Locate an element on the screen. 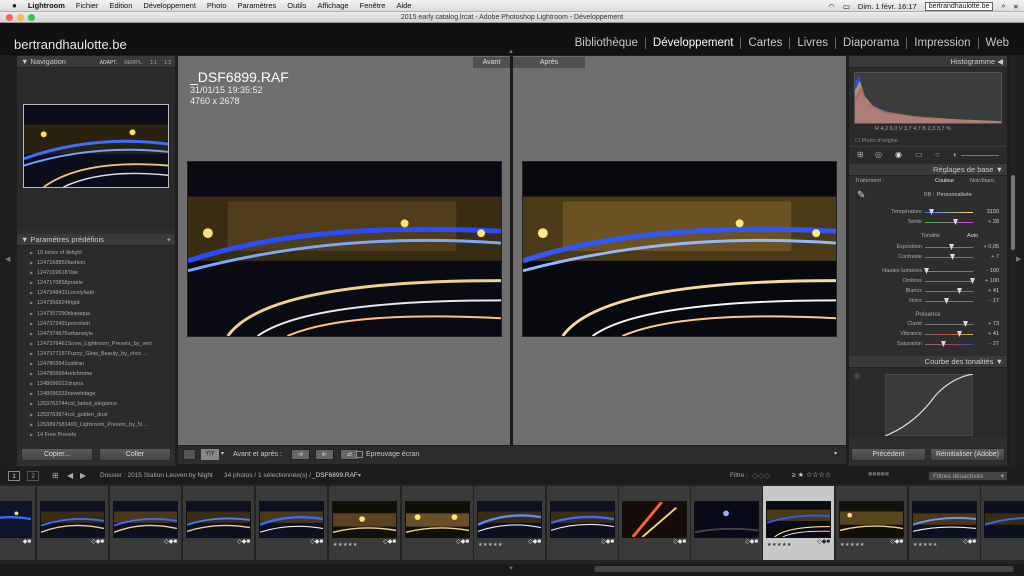 The width and height of the screenshot is (1024, 576). secondary-window-button: 2 is located at coordinates (33, 476).